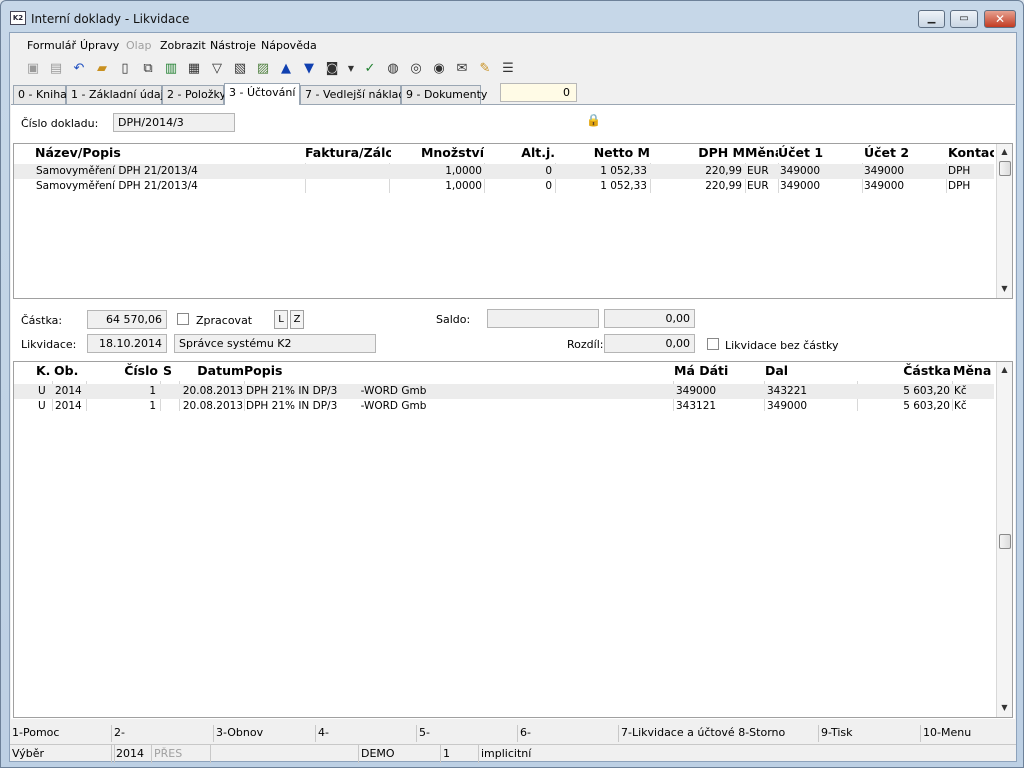  I want to click on camera-icon: ◙, so click(332, 69).